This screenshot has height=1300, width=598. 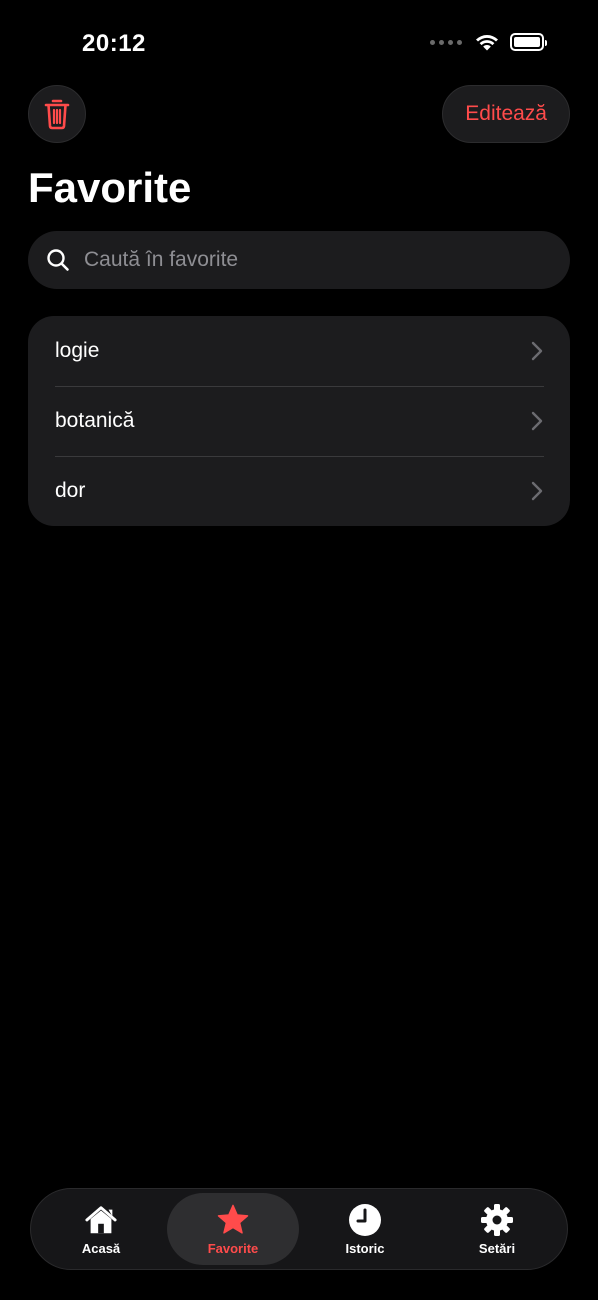 What do you see at coordinates (101, 1248) in the screenshot?
I see `tab-label: Acasă` at bounding box center [101, 1248].